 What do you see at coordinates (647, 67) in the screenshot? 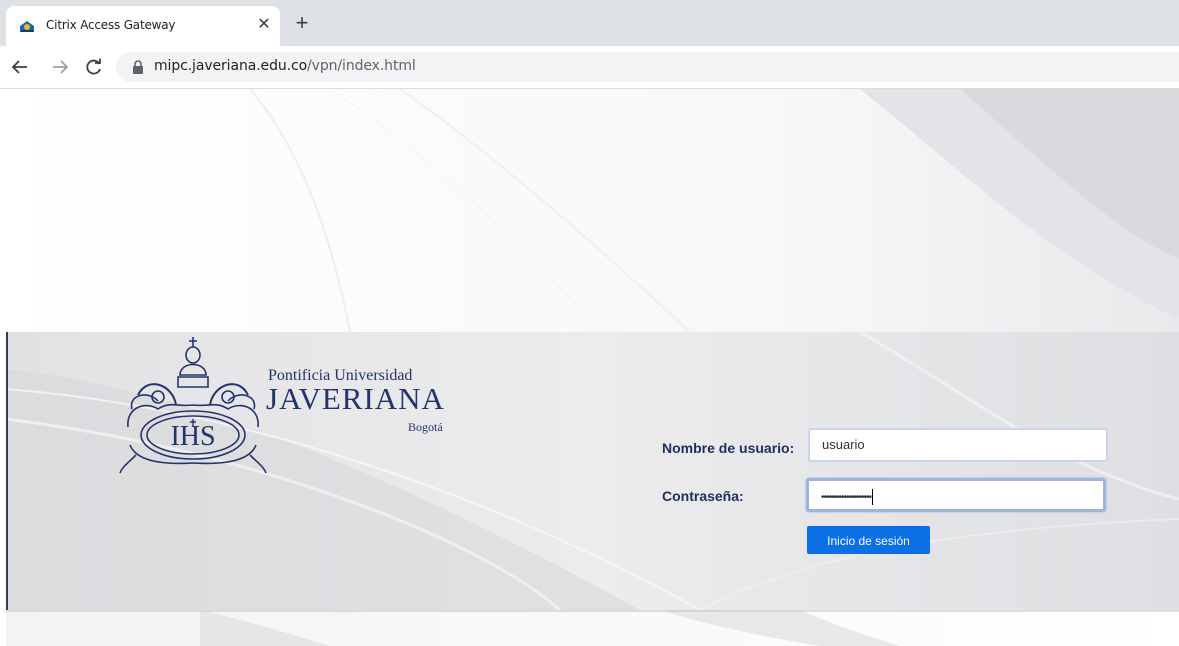
I see `address-bar: mipc.javeriana.edu.co/vpn/index.html` at bounding box center [647, 67].